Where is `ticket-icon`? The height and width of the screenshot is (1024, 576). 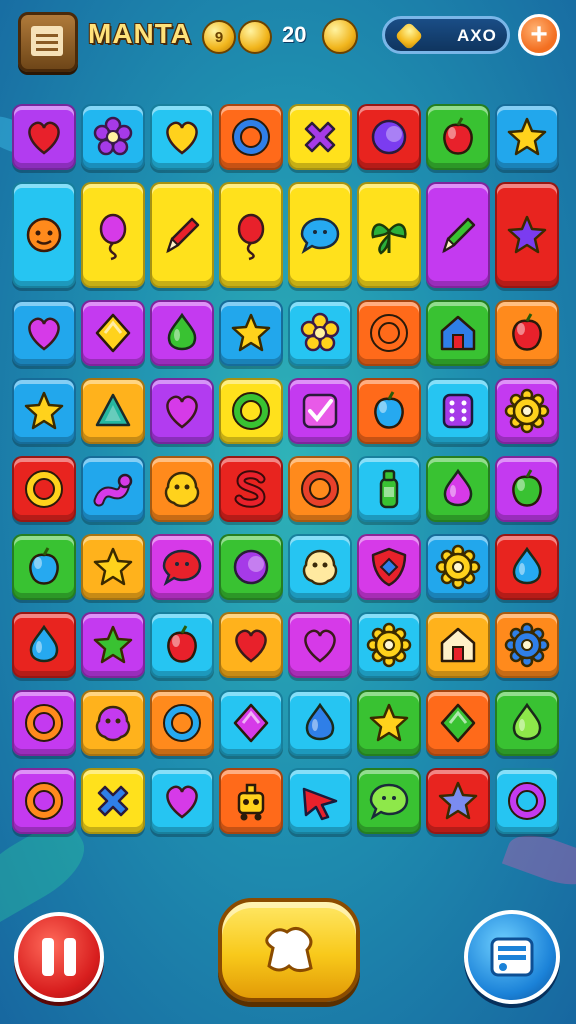 ticket-icon is located at coordinates (512, 957).